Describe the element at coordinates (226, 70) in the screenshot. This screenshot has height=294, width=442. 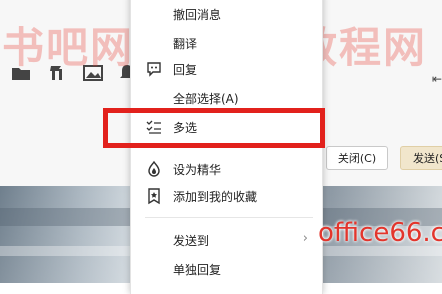
I see `menu-item-reply: 回复` at that location.